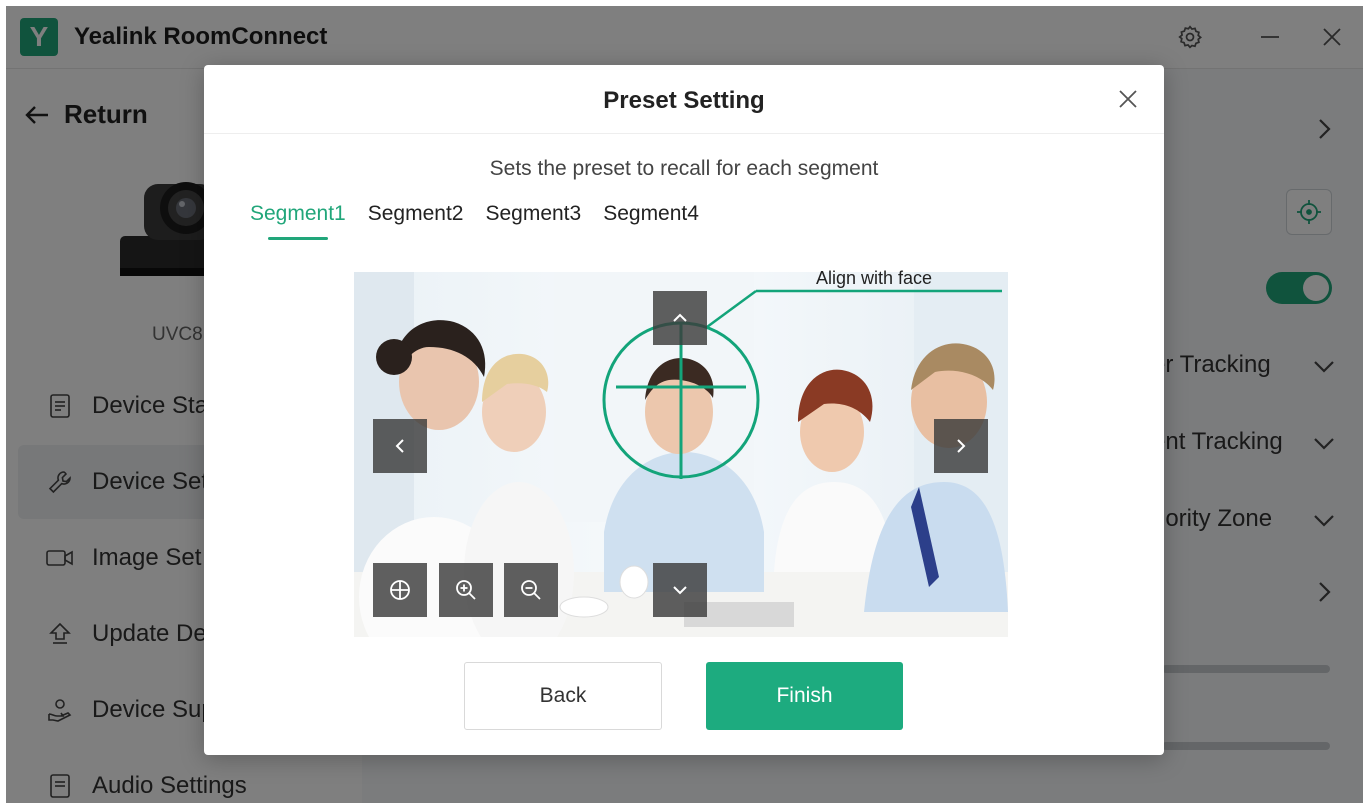 This screenshot has height=809, width=1369. What do you see at coordinates (474, 221) in the screenshot?
I see `segment-tabs: Segment1 Segment2 Segment3 Segment4` at bounding box center [474, 221].